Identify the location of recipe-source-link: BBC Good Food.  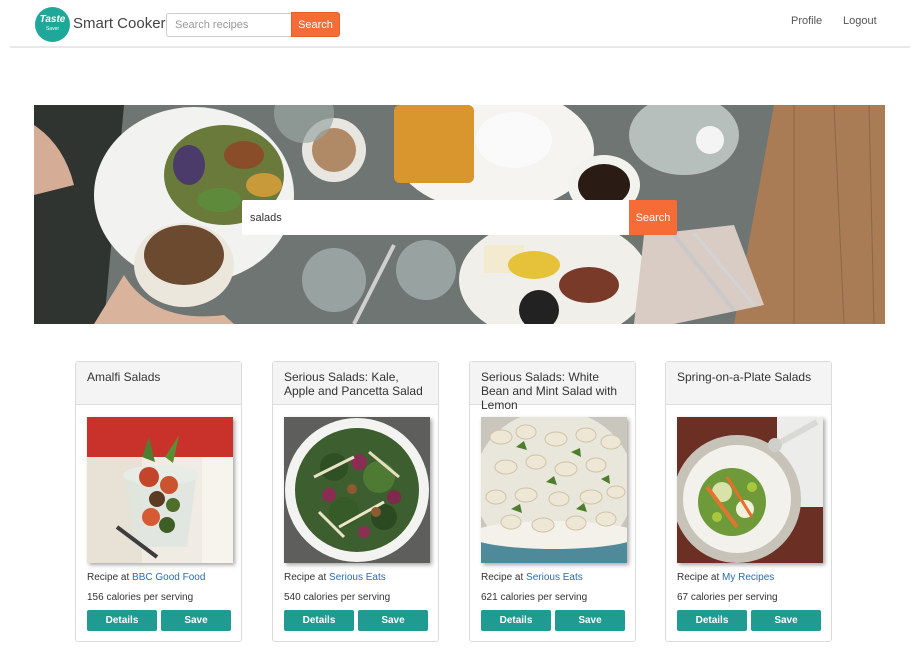
(168, 577).